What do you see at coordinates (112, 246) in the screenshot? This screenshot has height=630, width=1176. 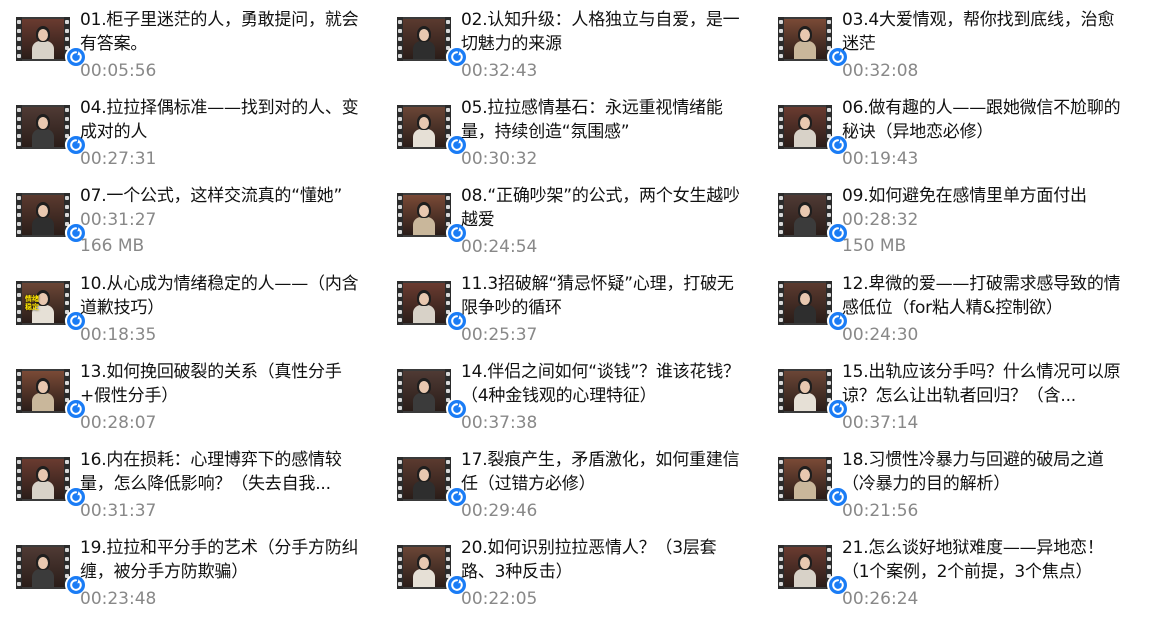 I see `file-size: 166 MB` at bounding box center [112, 246].